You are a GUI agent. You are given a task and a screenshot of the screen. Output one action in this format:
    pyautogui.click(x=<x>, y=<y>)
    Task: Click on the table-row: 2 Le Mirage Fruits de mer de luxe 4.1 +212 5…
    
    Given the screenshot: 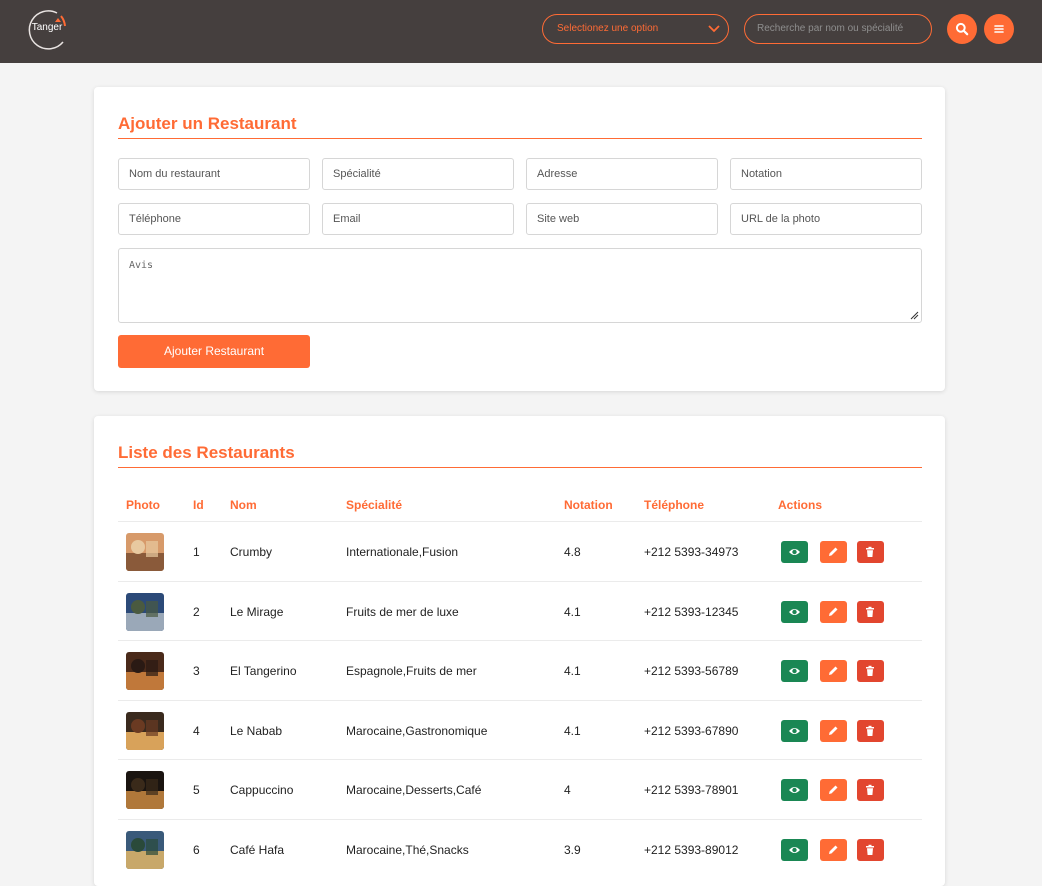 What is the action you would take?
    pyautogui.click(x=520, y=611)
    